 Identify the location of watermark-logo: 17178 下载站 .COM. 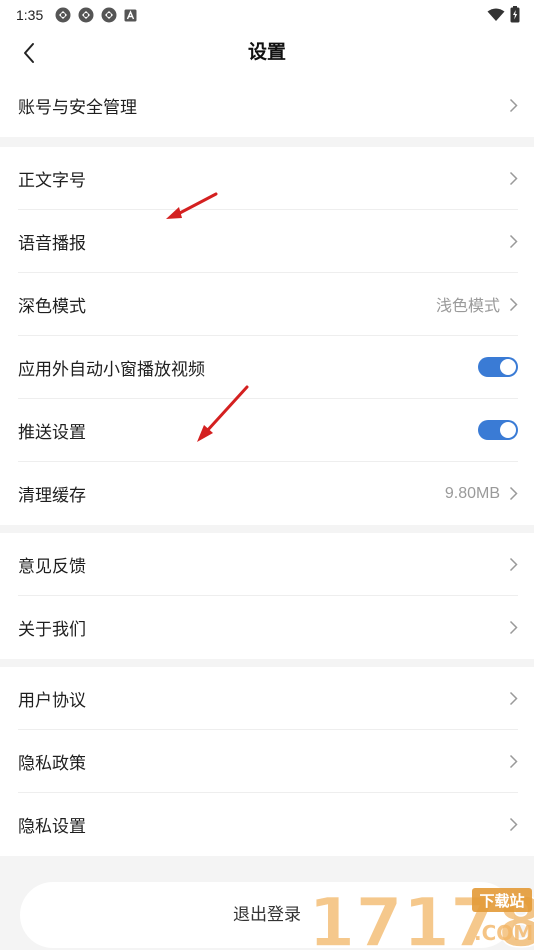
(420, 916).